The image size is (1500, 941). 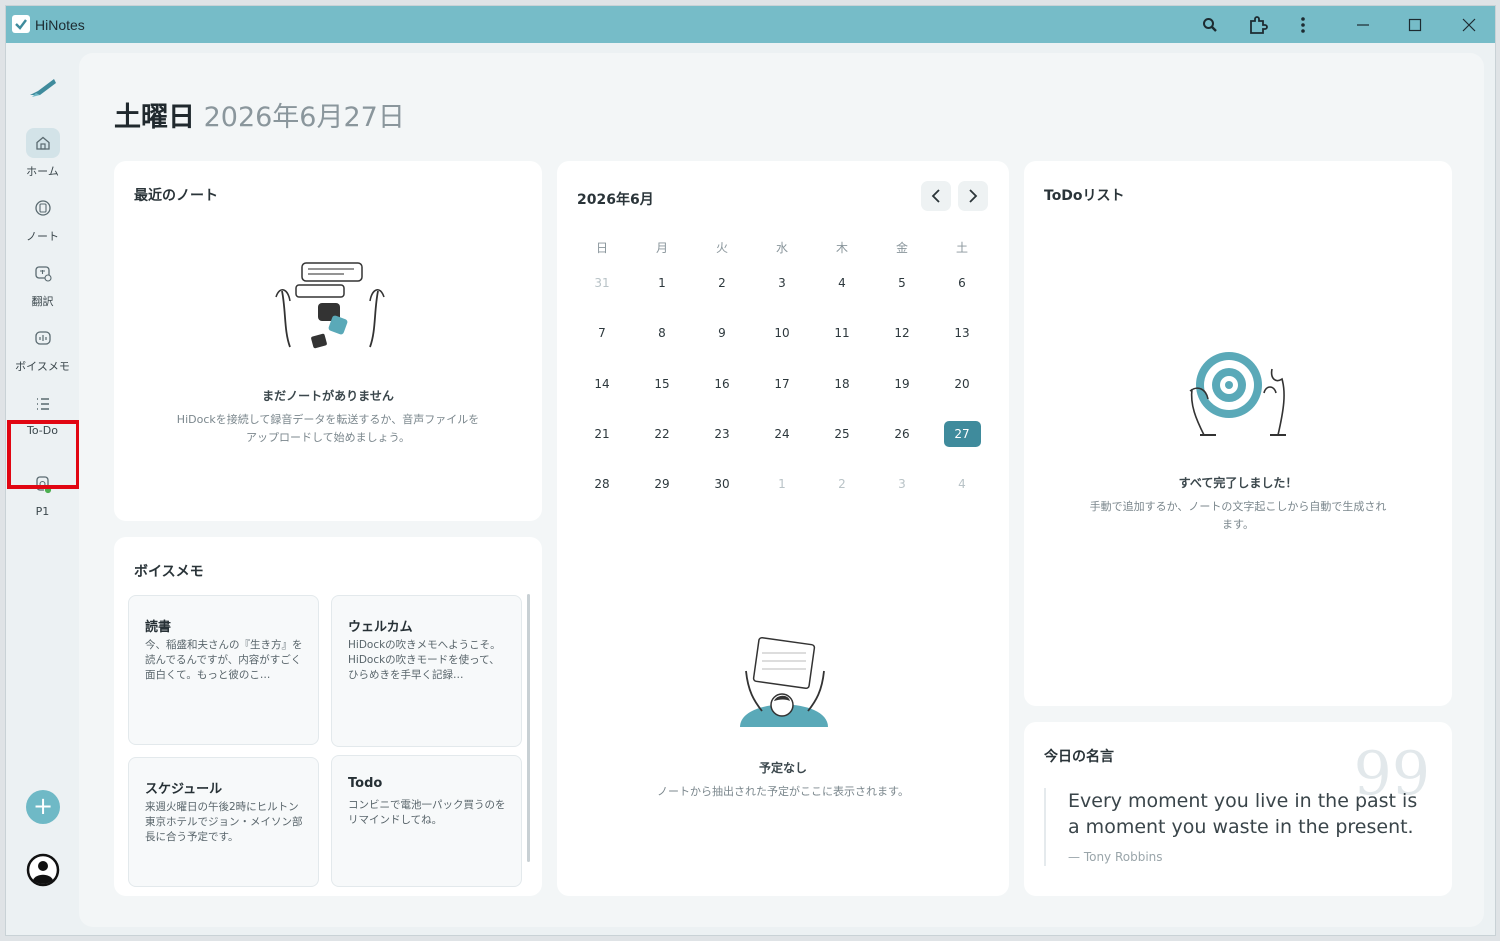 What do you see at coordinates (43, 454) in the screenshot?
I see `selection-highlight-box` at bounding box center [43, 454].